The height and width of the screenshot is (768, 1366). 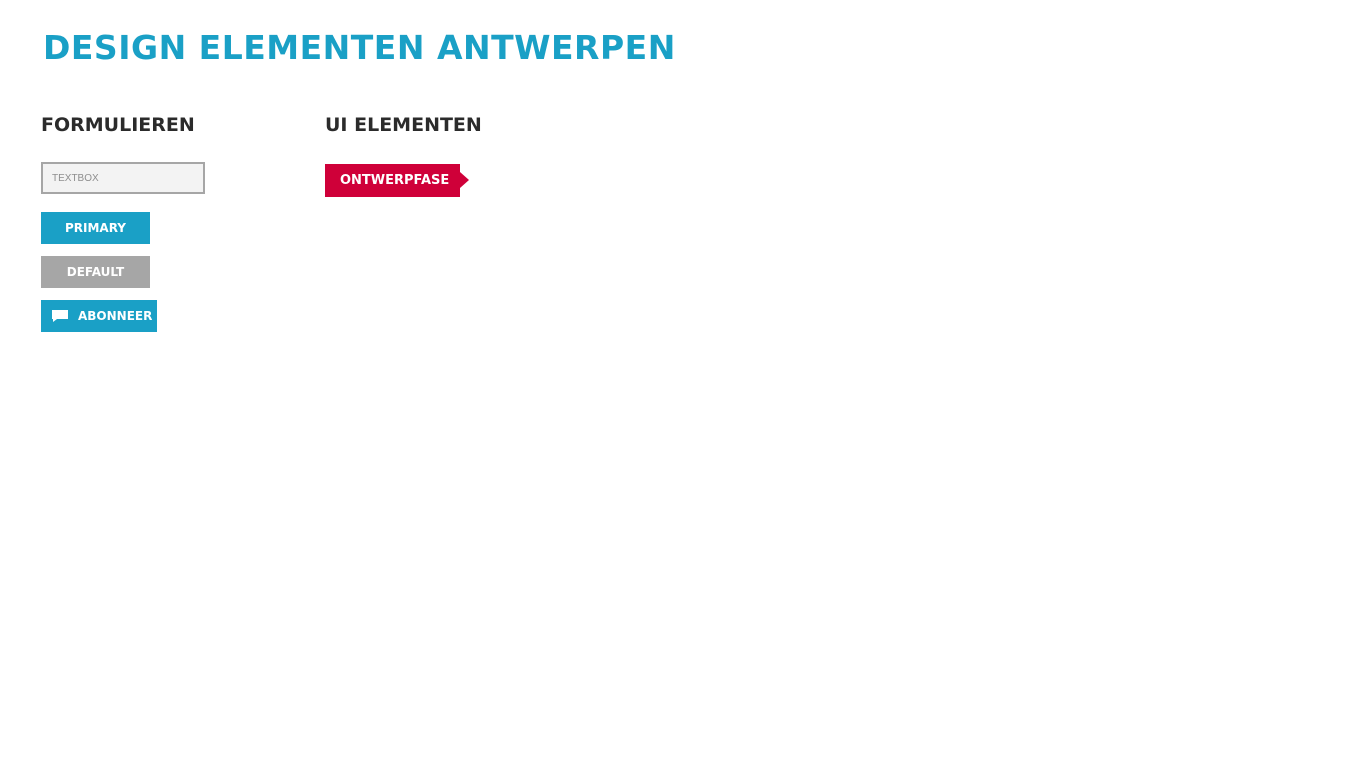 What do you see at coordinates (359, 47) in the screenshot?
I see `page-title: Design elementen Antwerpen` at bounding box center [359, 47].